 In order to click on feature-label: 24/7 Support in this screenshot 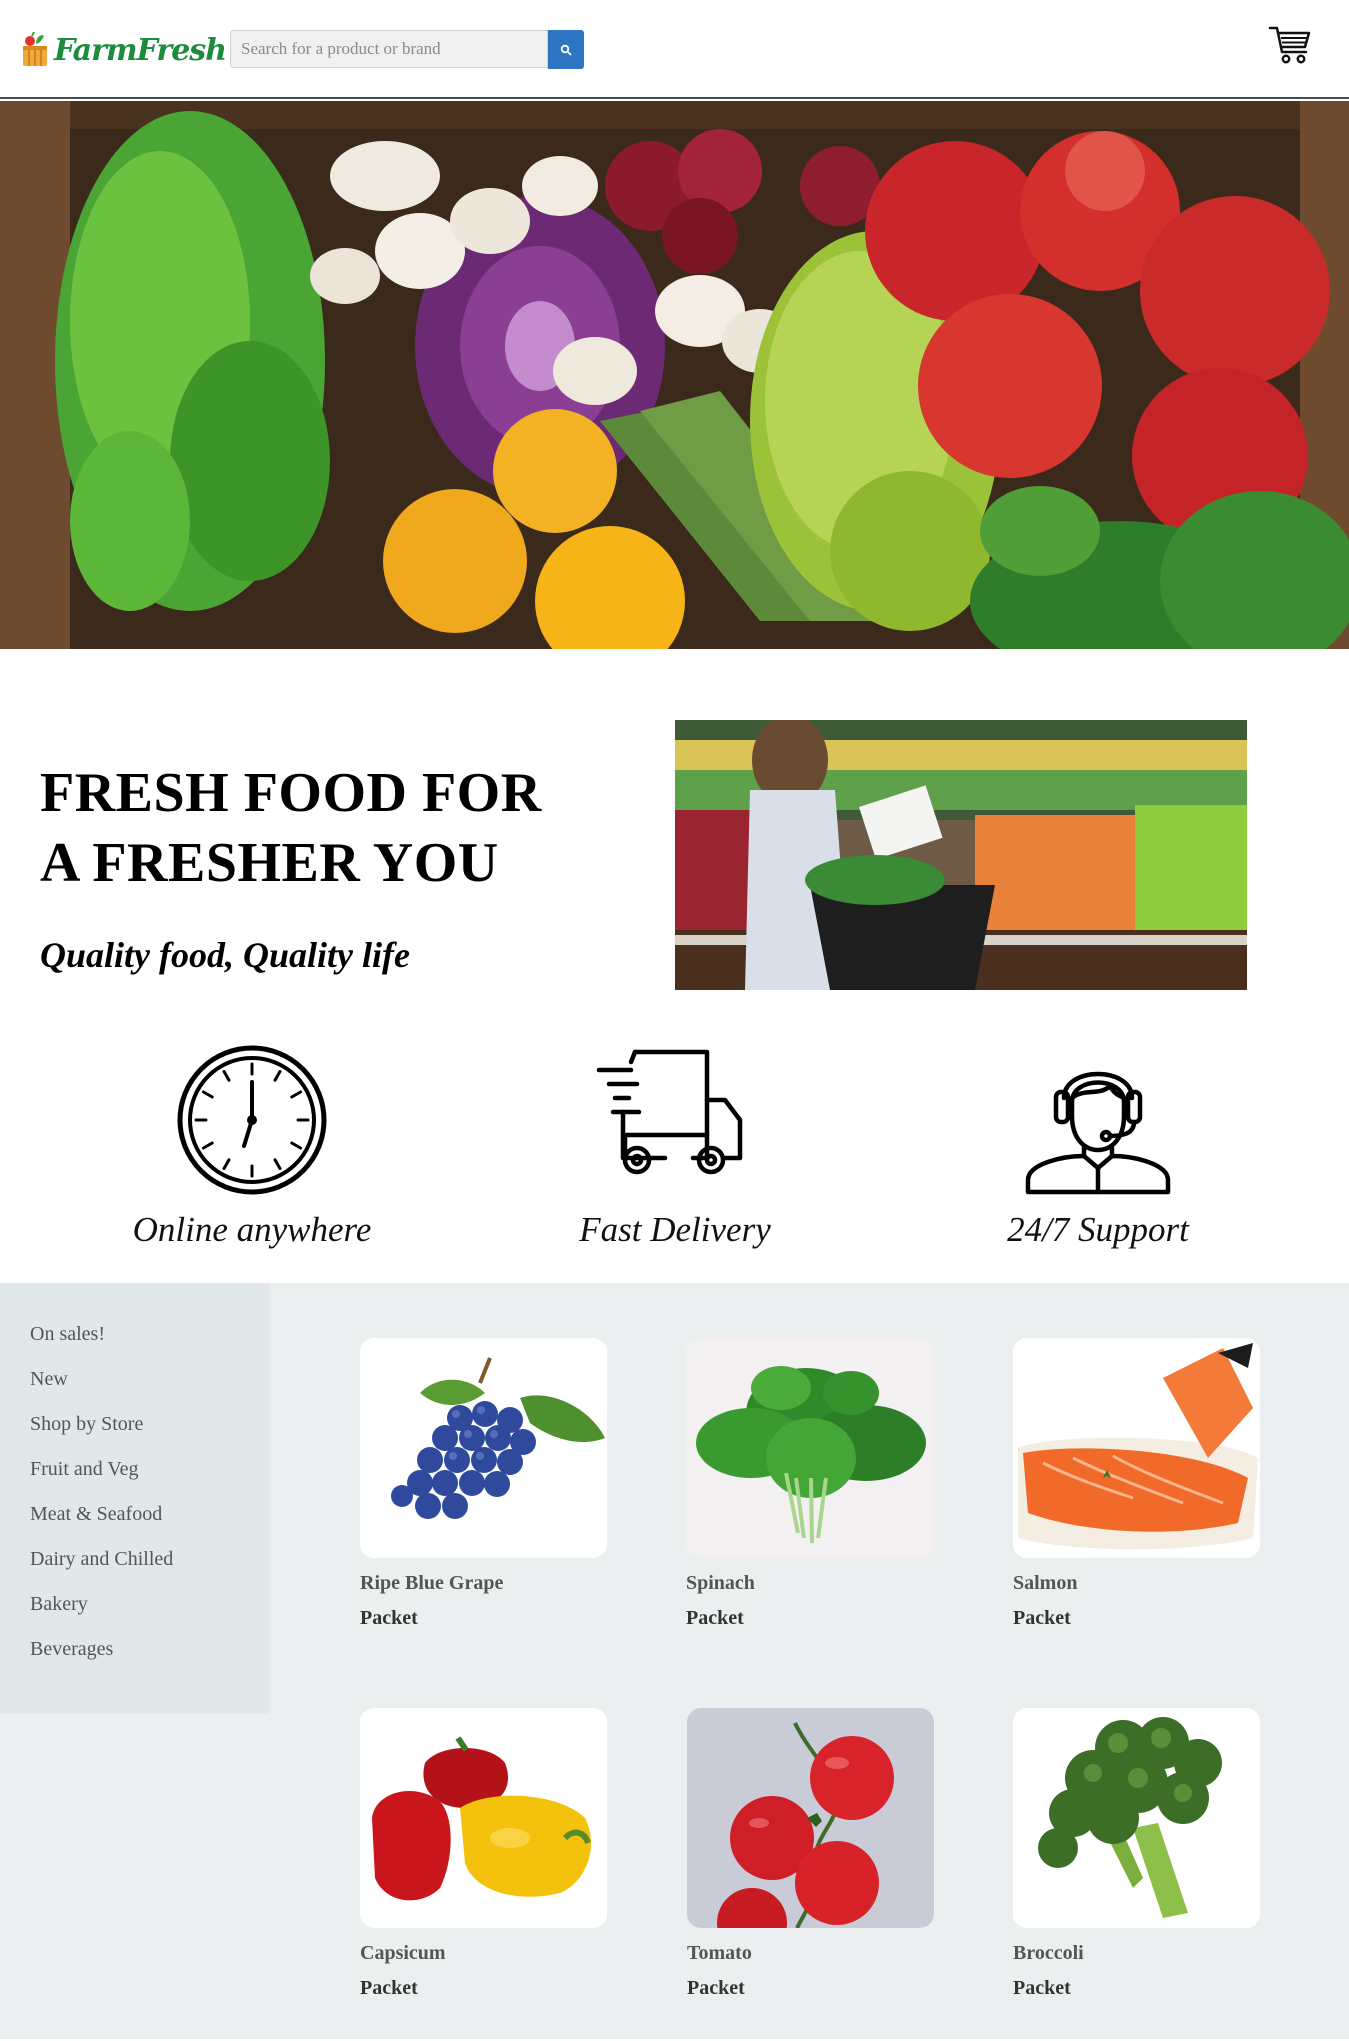, I will do `click(1098, 1229)`.